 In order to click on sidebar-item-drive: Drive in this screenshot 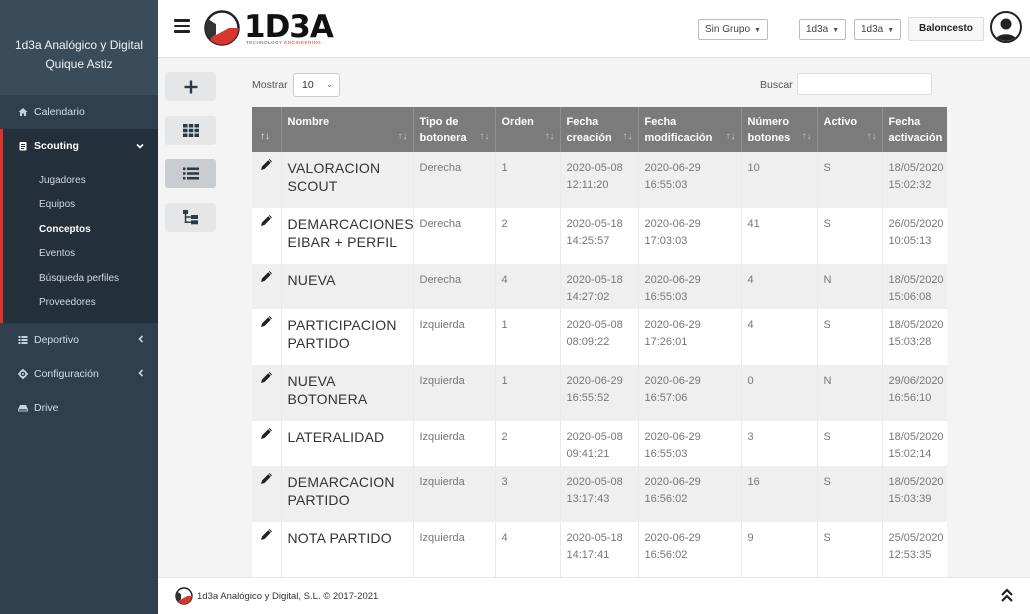, I will do `click(79, 408)`.